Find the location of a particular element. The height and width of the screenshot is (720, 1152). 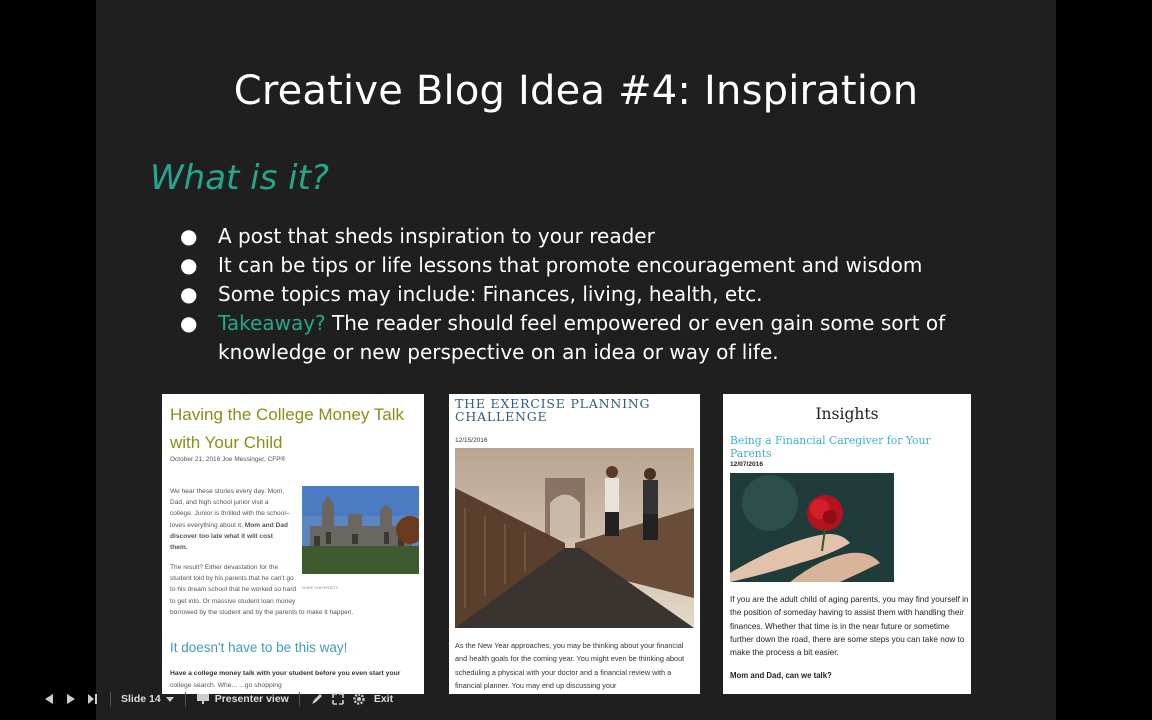

bridge-runners-image is located at coordinates (574, 538).